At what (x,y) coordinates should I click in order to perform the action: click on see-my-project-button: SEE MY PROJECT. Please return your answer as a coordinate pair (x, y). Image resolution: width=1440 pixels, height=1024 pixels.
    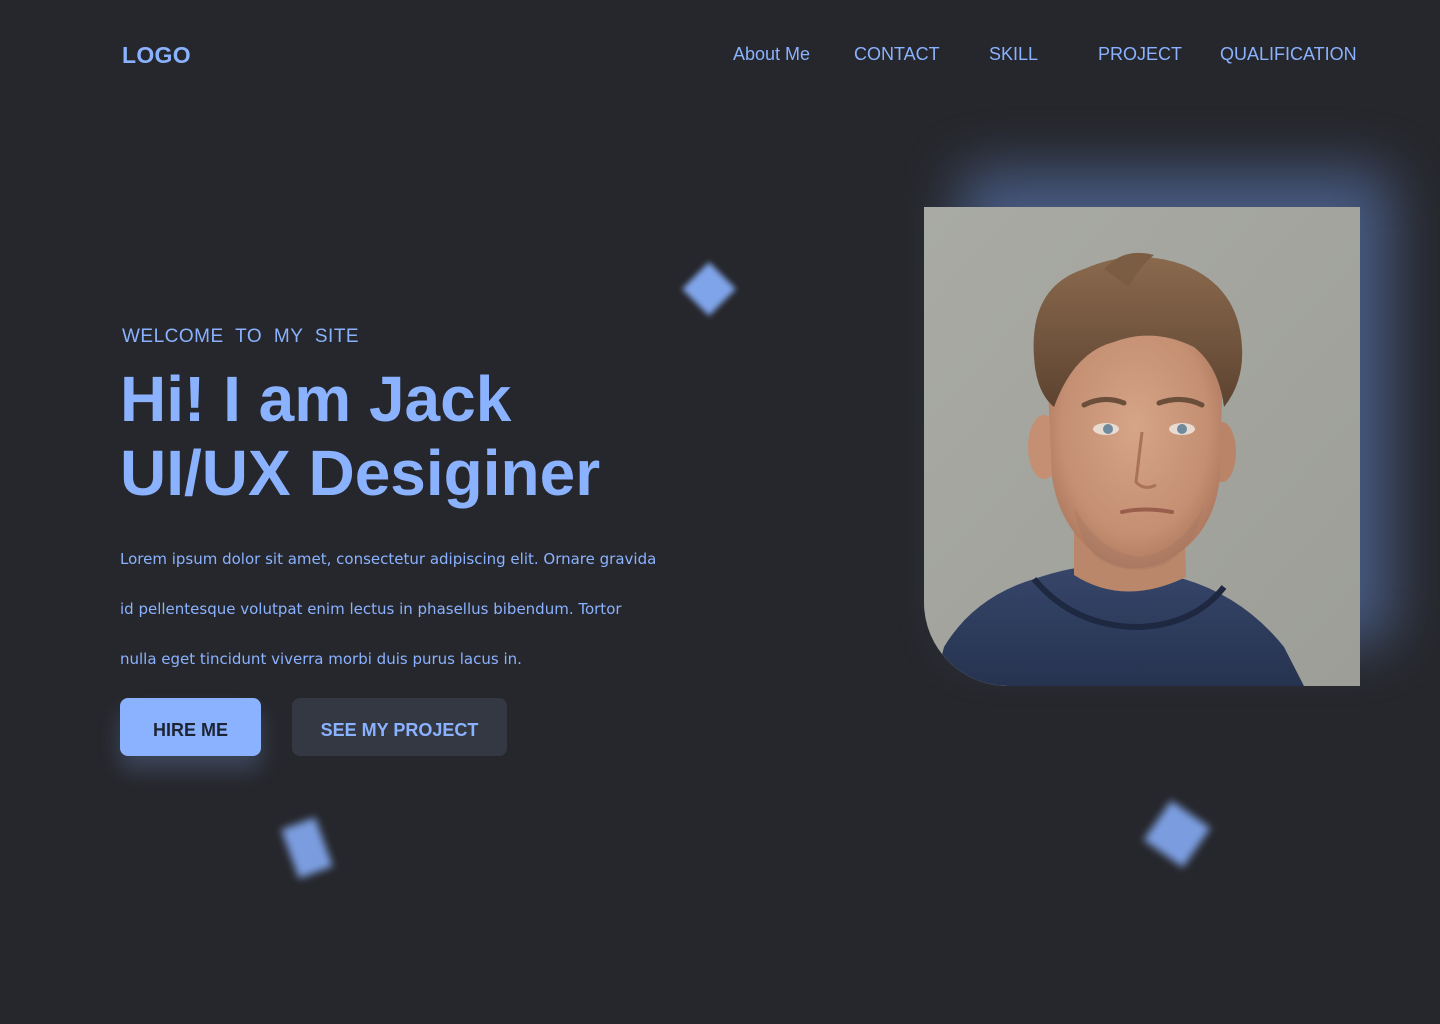
    Looking at the image, I should click on (399, 727).